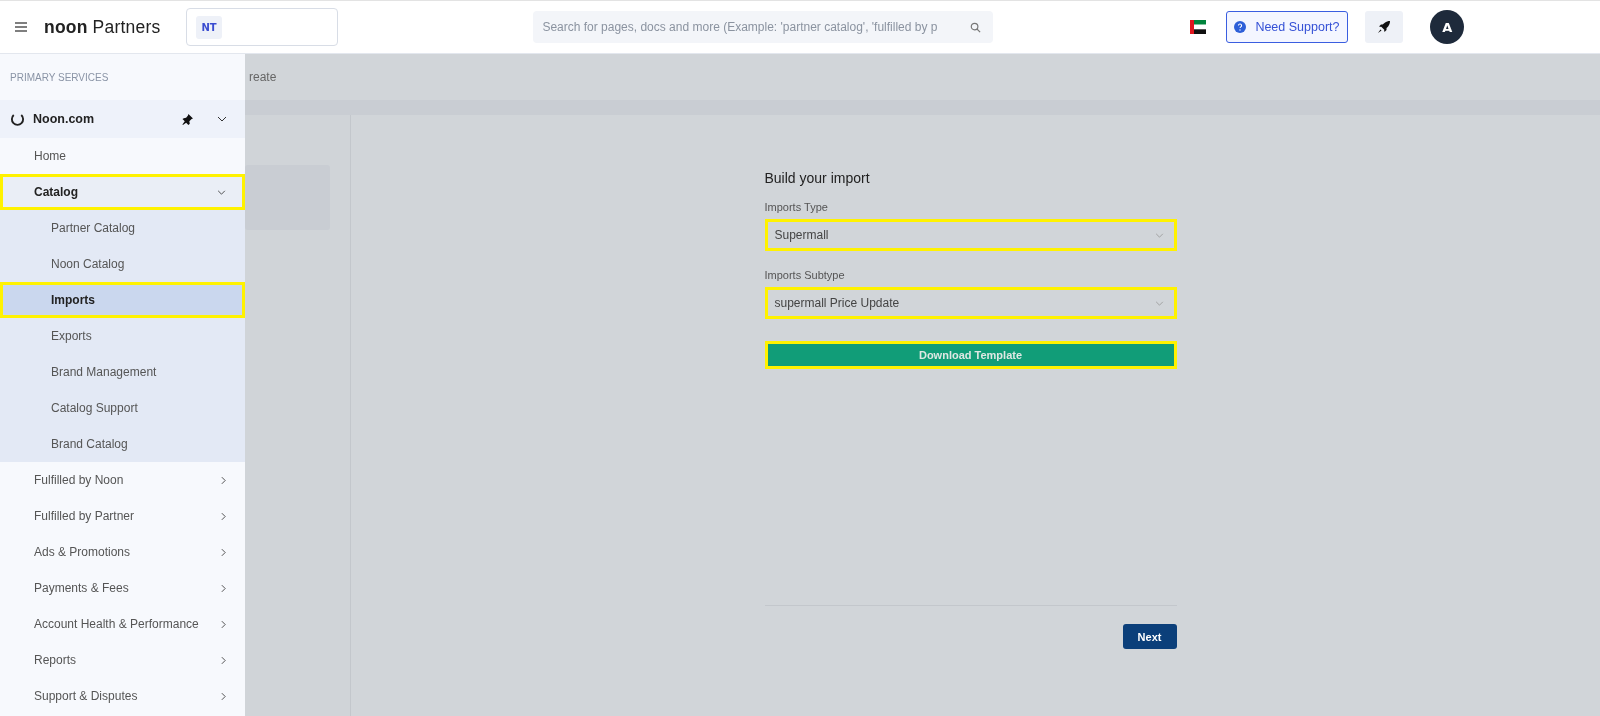  I want to click on support-button: Need Support?, so click(1287, 27).